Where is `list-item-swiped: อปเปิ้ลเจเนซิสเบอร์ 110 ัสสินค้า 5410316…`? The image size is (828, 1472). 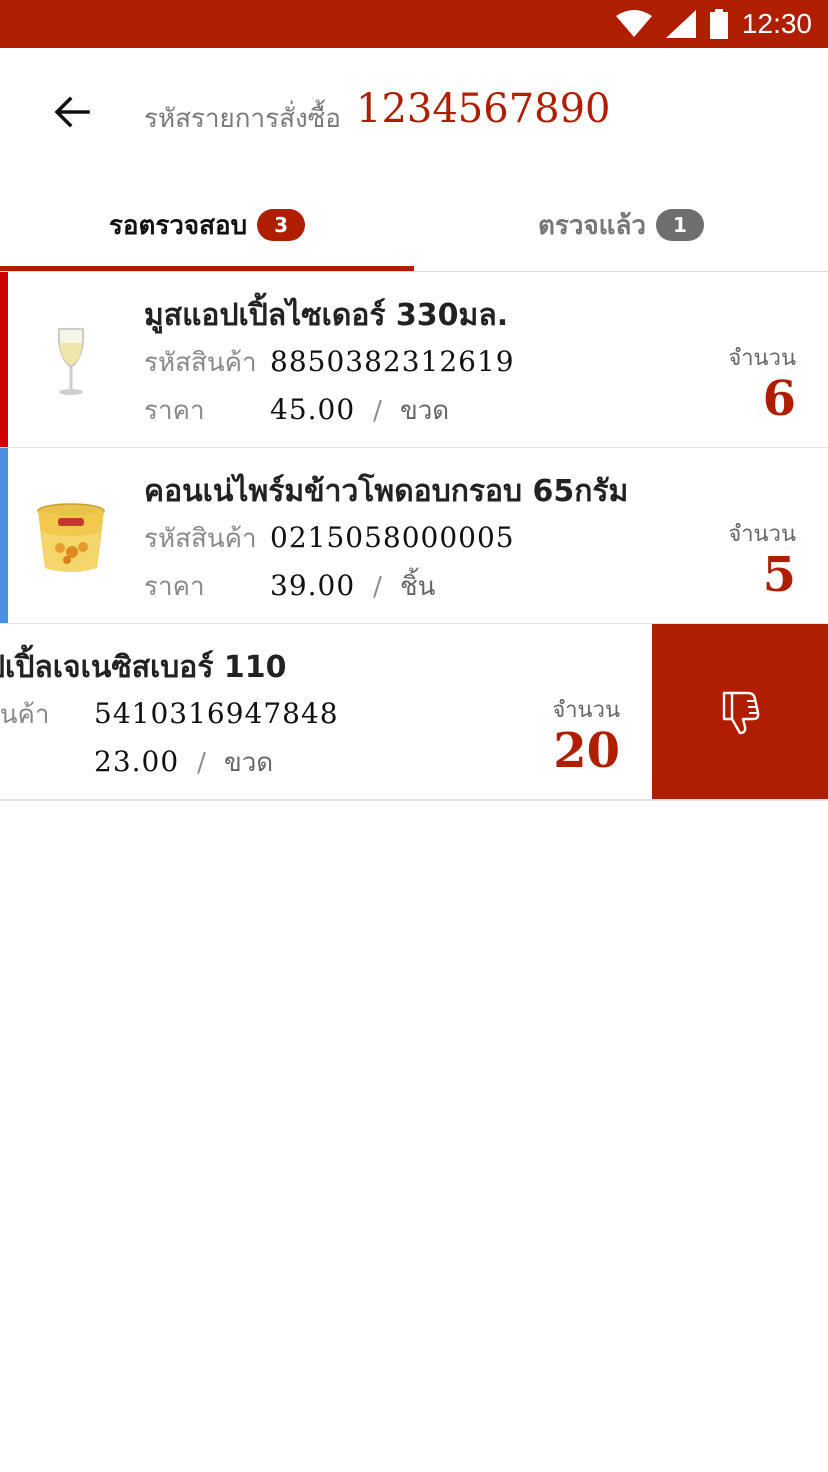
list-item-swiped: อปเปิ้ลเจเนซิสเบอร์ 110 ัสสินค้า 5410316… is located at coordinates (414, 712).